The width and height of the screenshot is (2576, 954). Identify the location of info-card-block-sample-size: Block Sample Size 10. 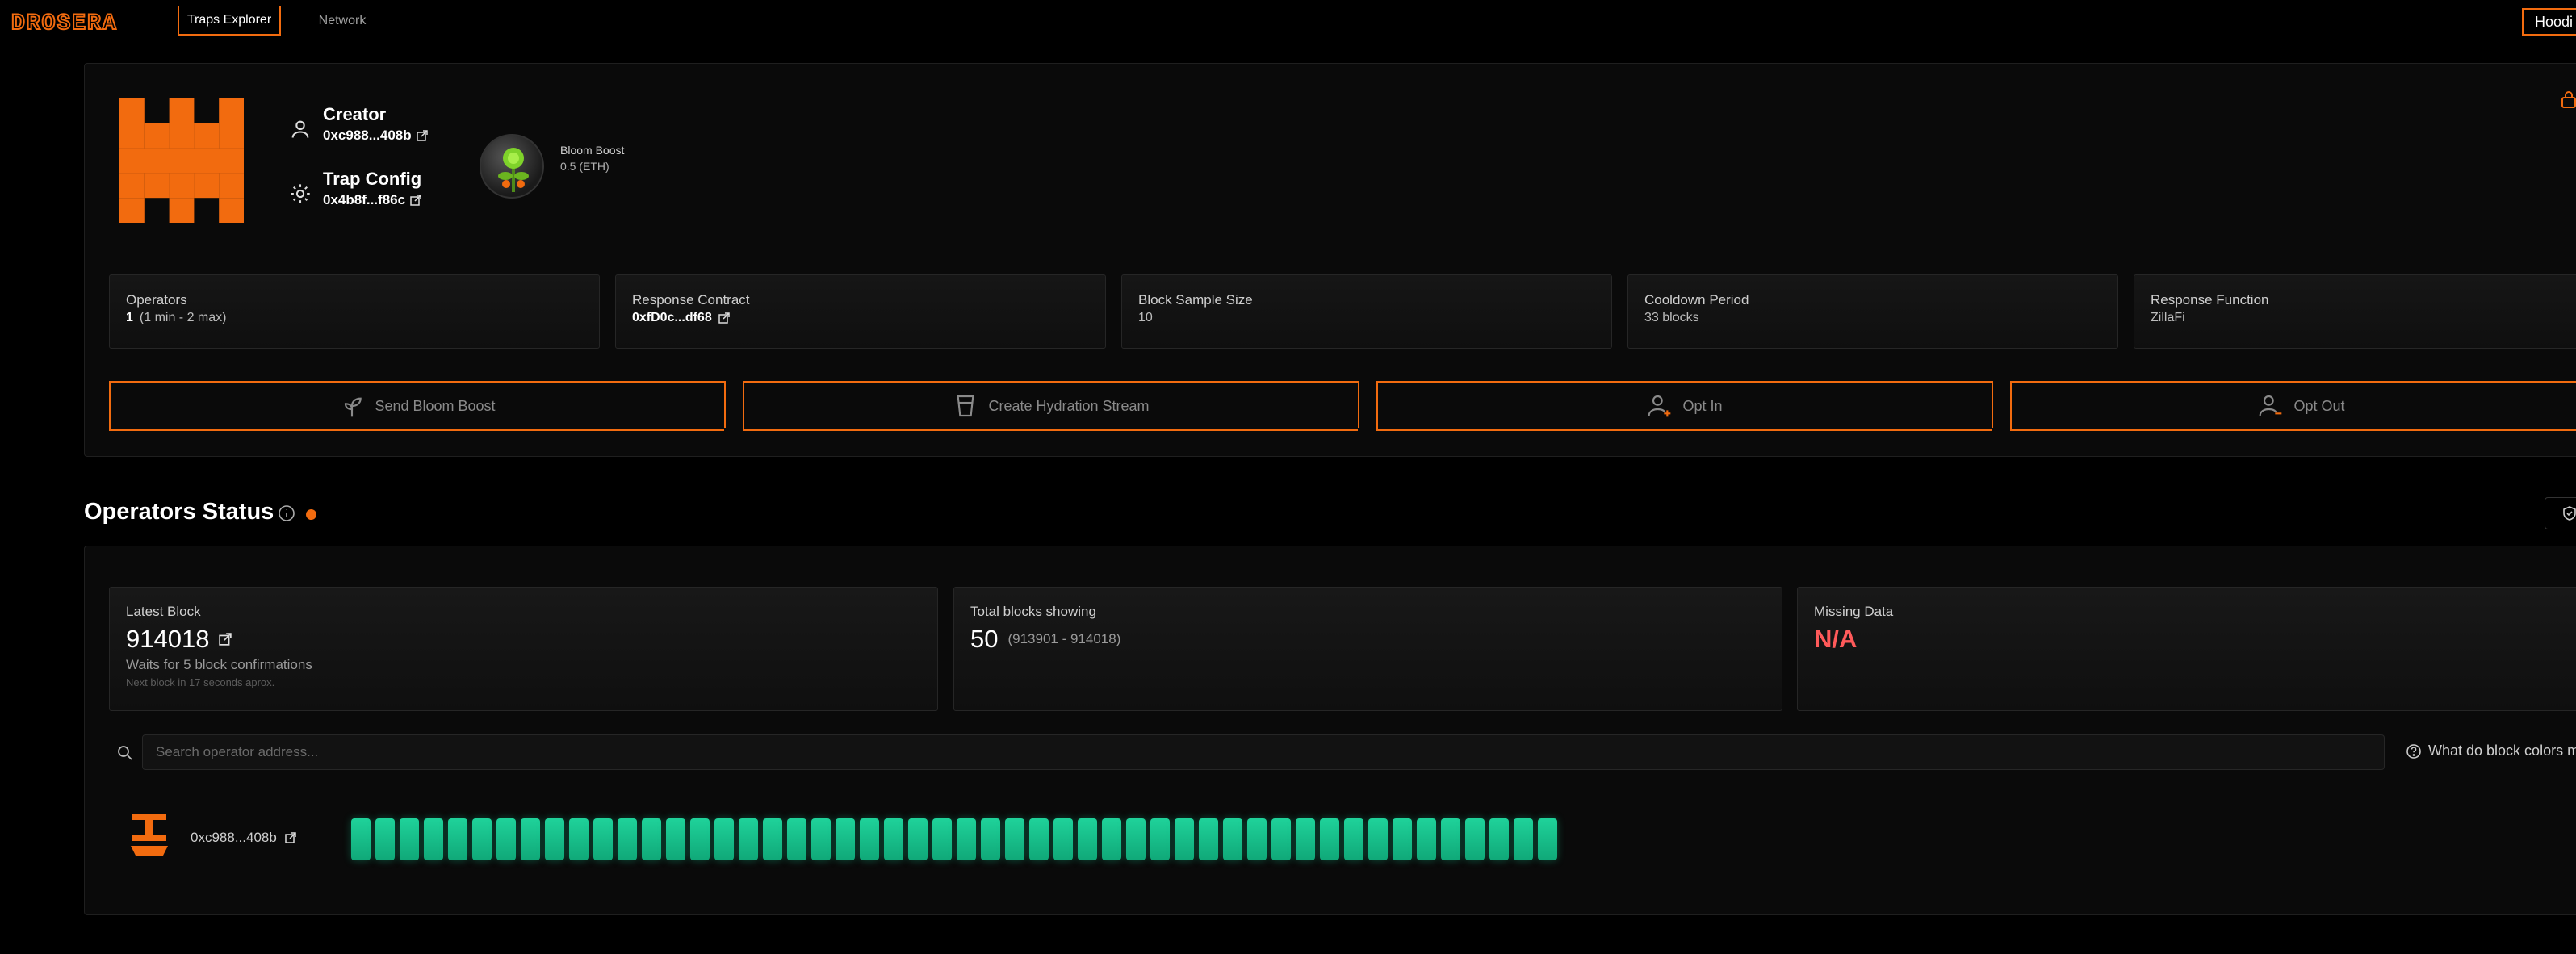
(1366, 311).